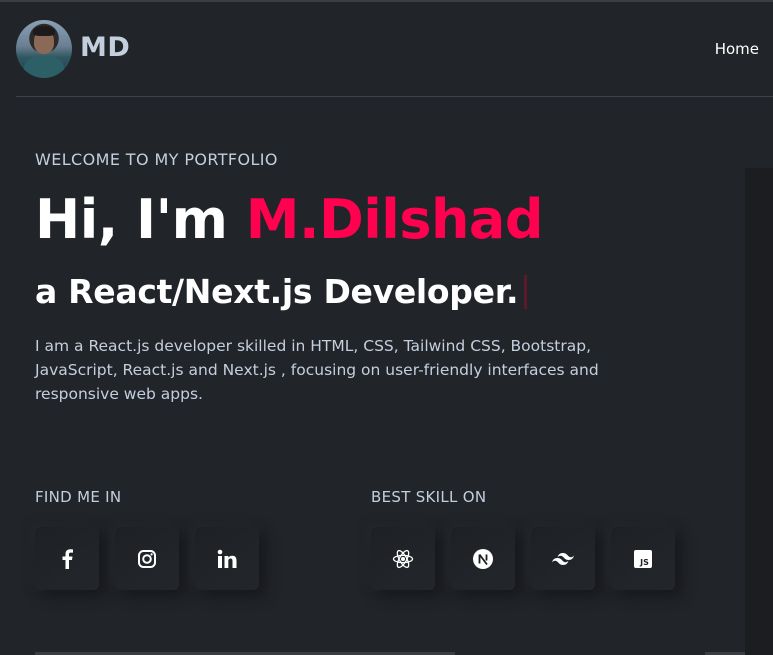 Image resolution: width=773 pixels, height=655 pixels. I want to click on linkedin-link, so click(227, 558).